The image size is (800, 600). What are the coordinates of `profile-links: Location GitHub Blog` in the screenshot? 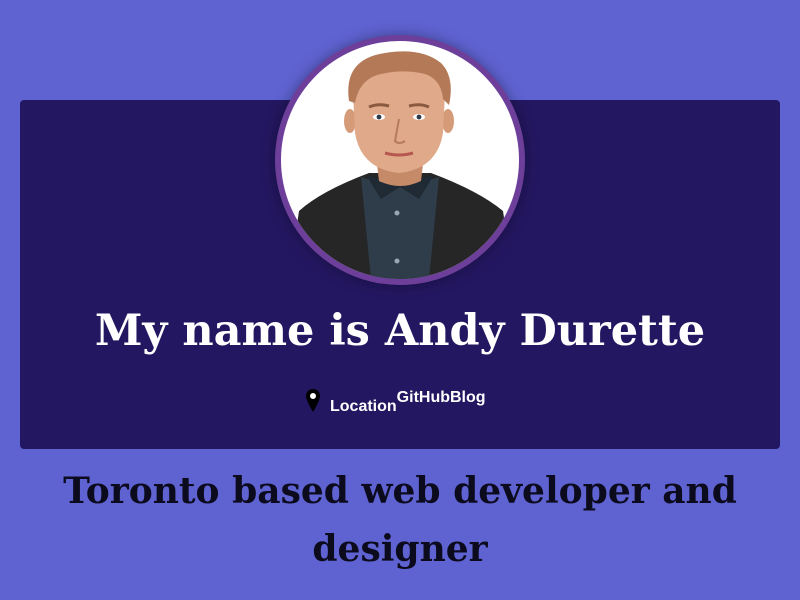 It's located at (395, 403).